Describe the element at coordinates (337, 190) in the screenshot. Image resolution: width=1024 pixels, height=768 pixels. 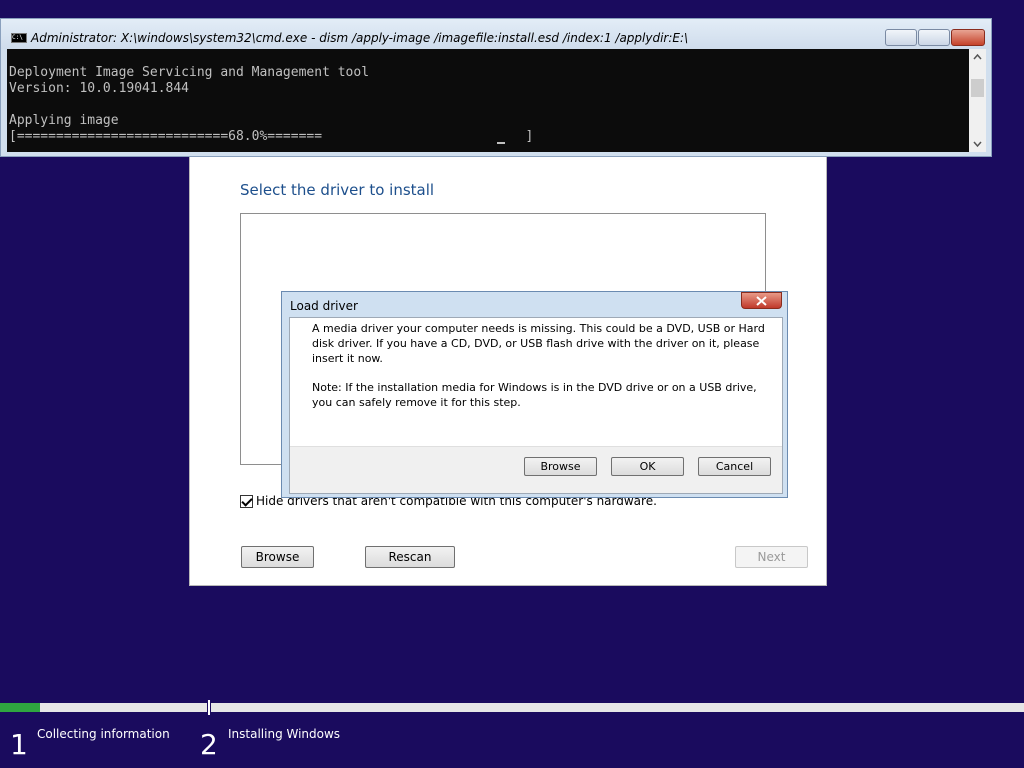
I see `page-title: Select the driver to install` at that location.